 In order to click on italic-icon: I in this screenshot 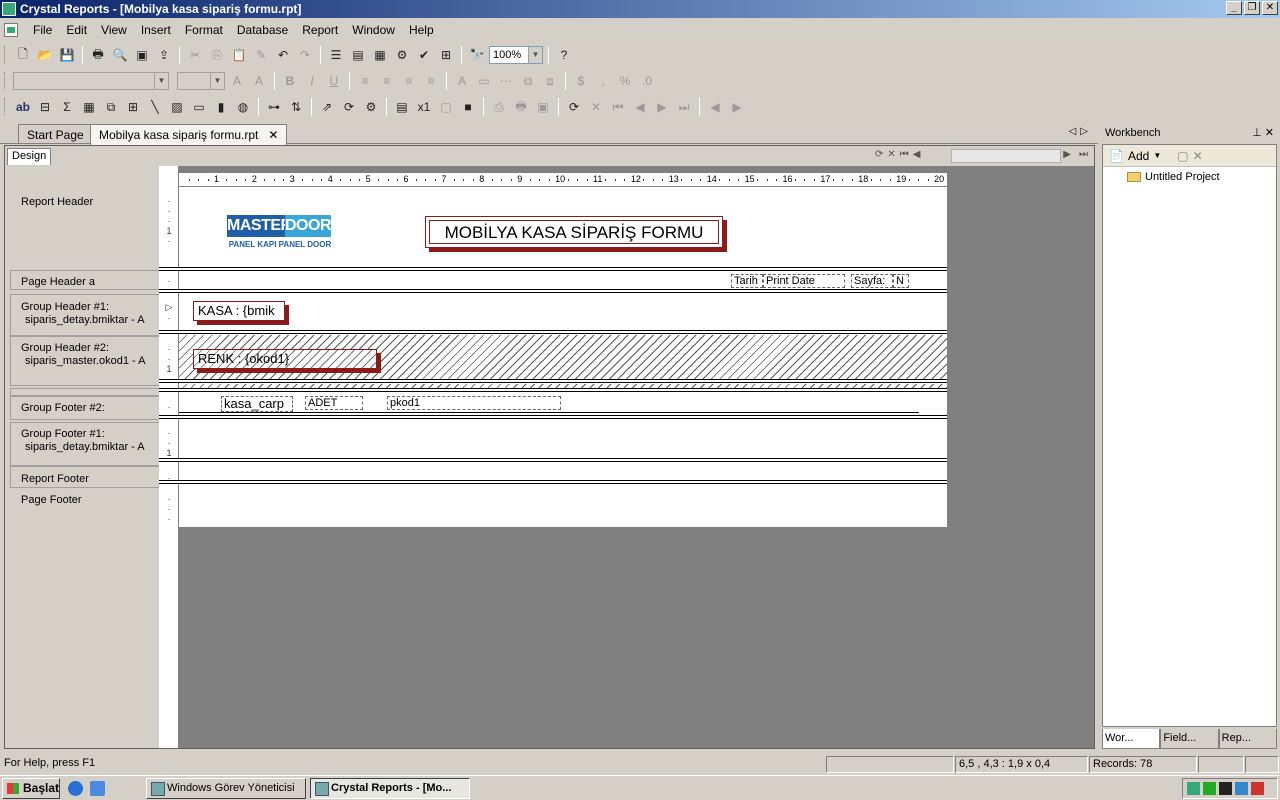, I will do `click(312, 81)`.